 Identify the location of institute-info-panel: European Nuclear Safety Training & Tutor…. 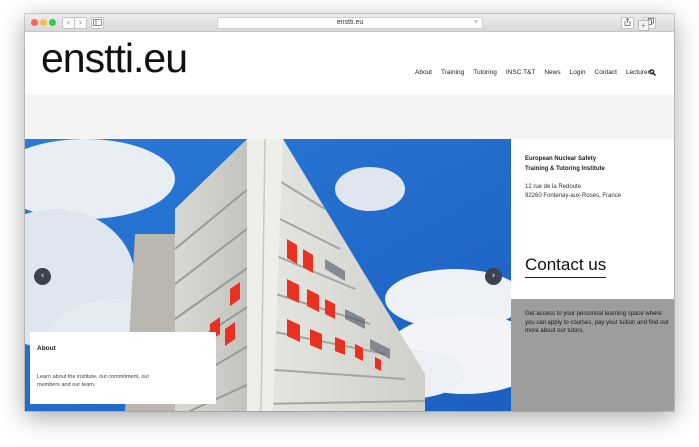
(592, 219).